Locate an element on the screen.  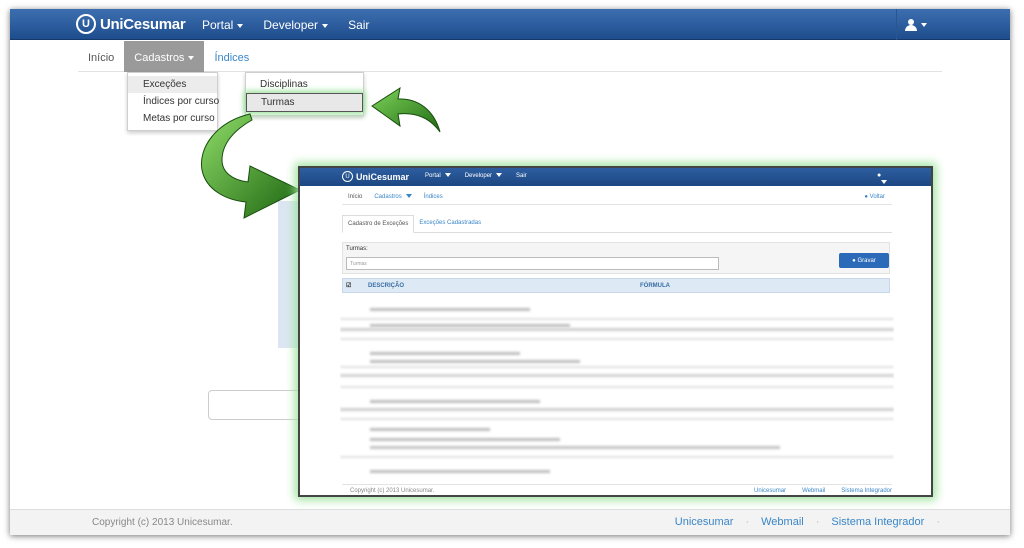
inset-subnav-inicio: Início is located at coordinates (355, 196).